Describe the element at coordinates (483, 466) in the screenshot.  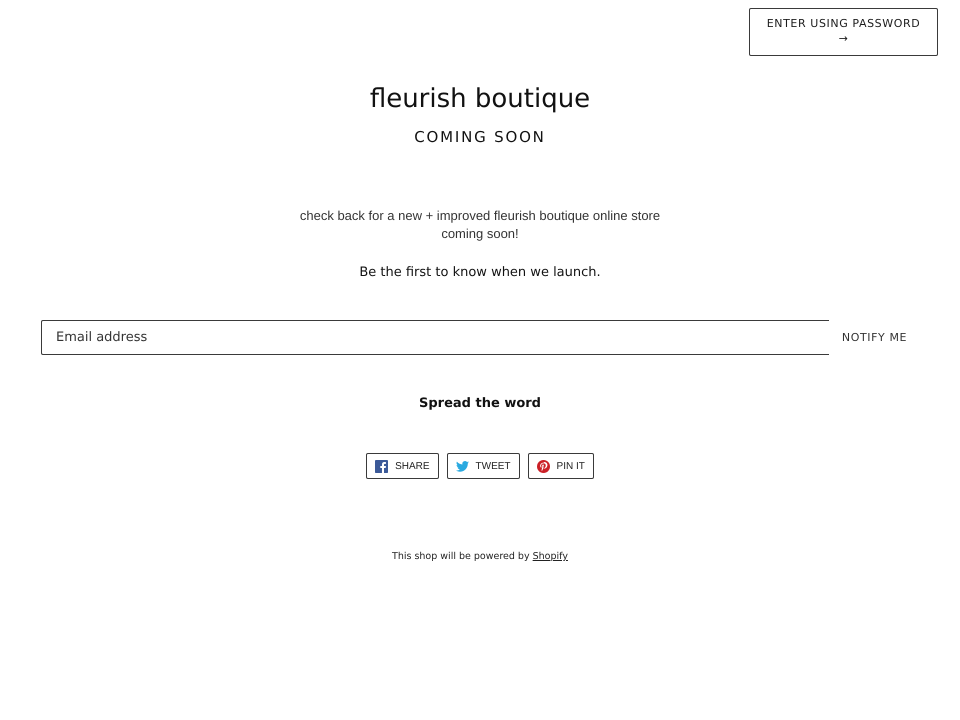
I see `share-button: TWEET` at that location.